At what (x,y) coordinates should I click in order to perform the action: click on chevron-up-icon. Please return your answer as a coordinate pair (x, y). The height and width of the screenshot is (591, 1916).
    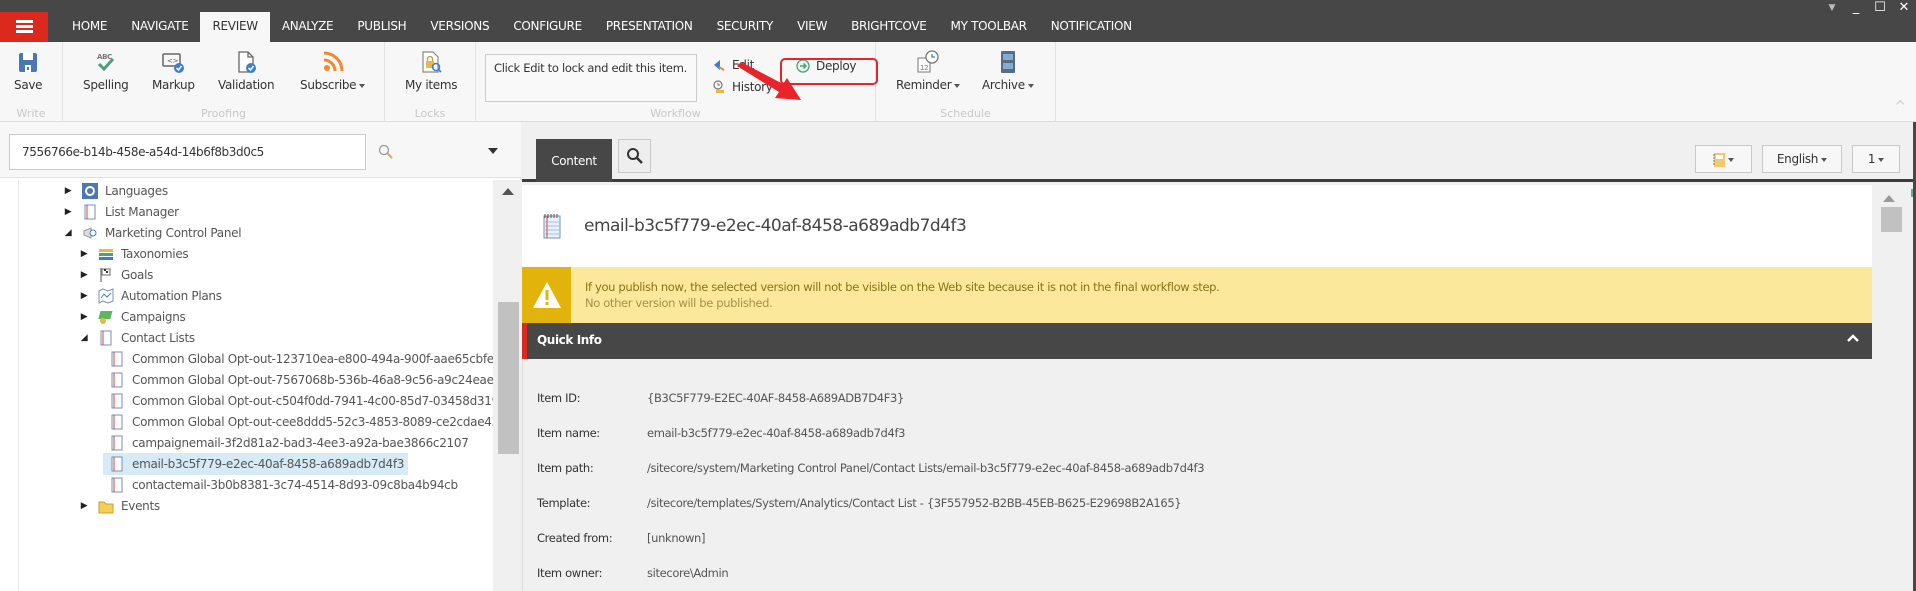
    Looking at the image, I should click on (1853, 338).